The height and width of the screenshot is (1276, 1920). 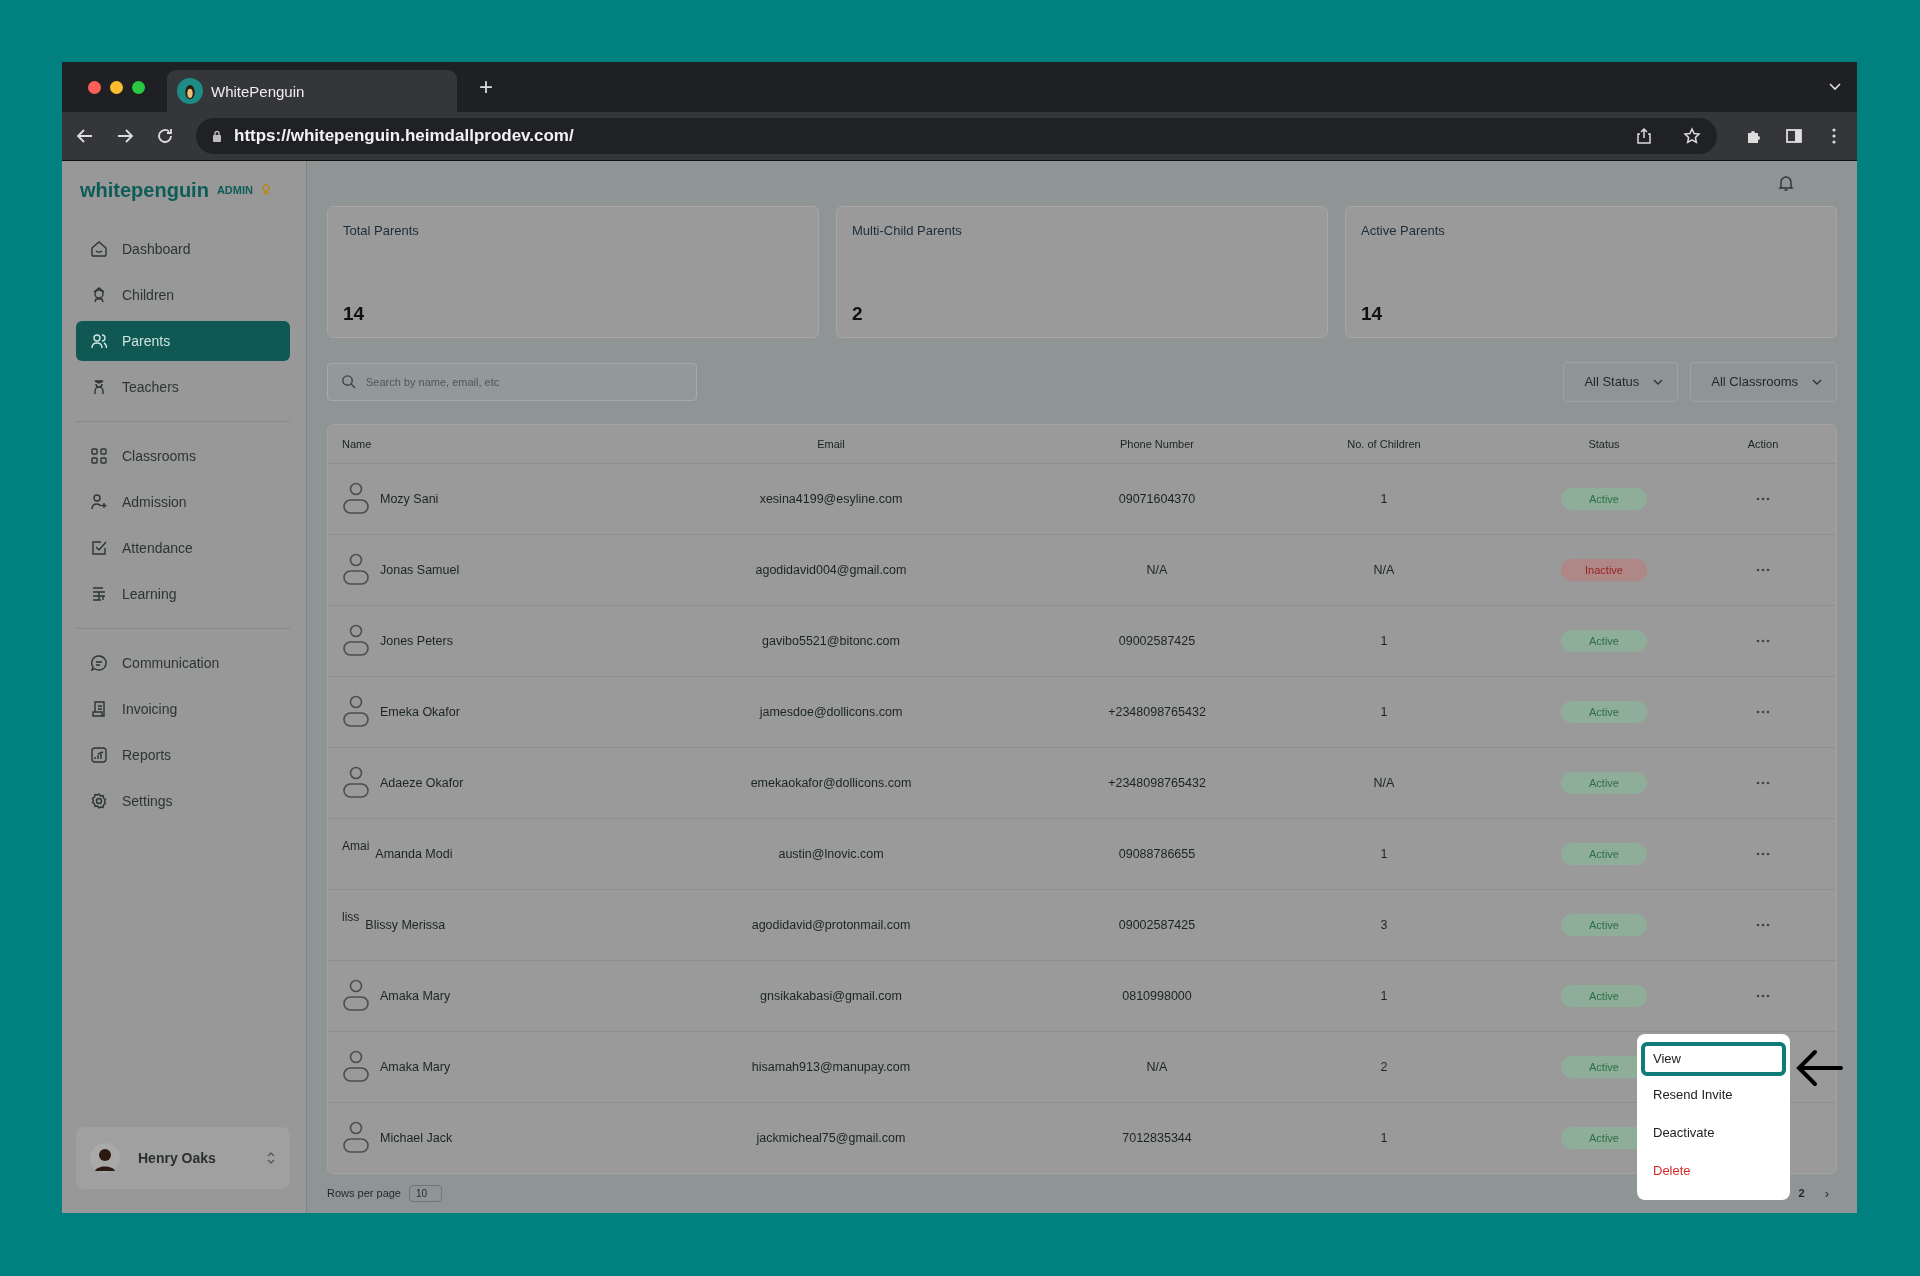 I want to click on back-icon, so click(x=85, y=136).